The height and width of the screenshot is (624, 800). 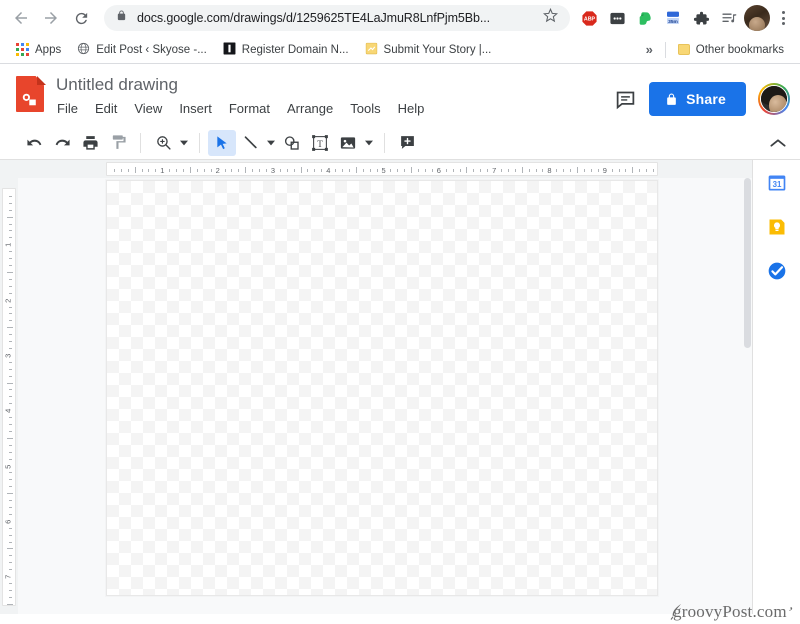 I want to click on menu-insert: Insert, so click(x=195, y=109).